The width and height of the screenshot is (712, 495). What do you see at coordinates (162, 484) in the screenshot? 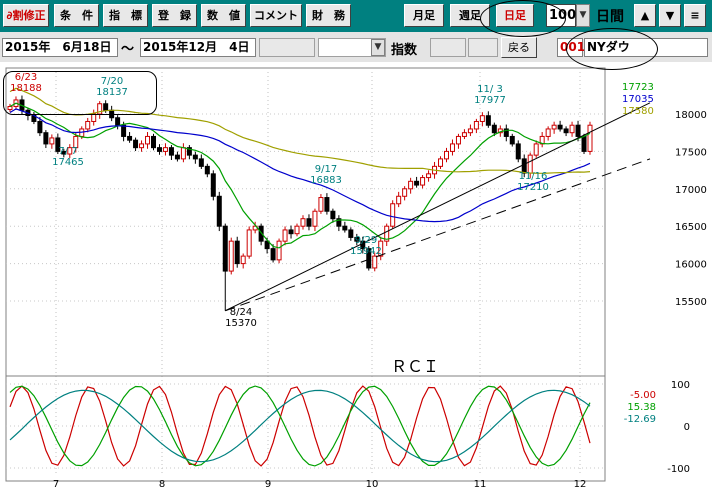
I see `x-tick-label: 8` at bounding box center [162, 484].